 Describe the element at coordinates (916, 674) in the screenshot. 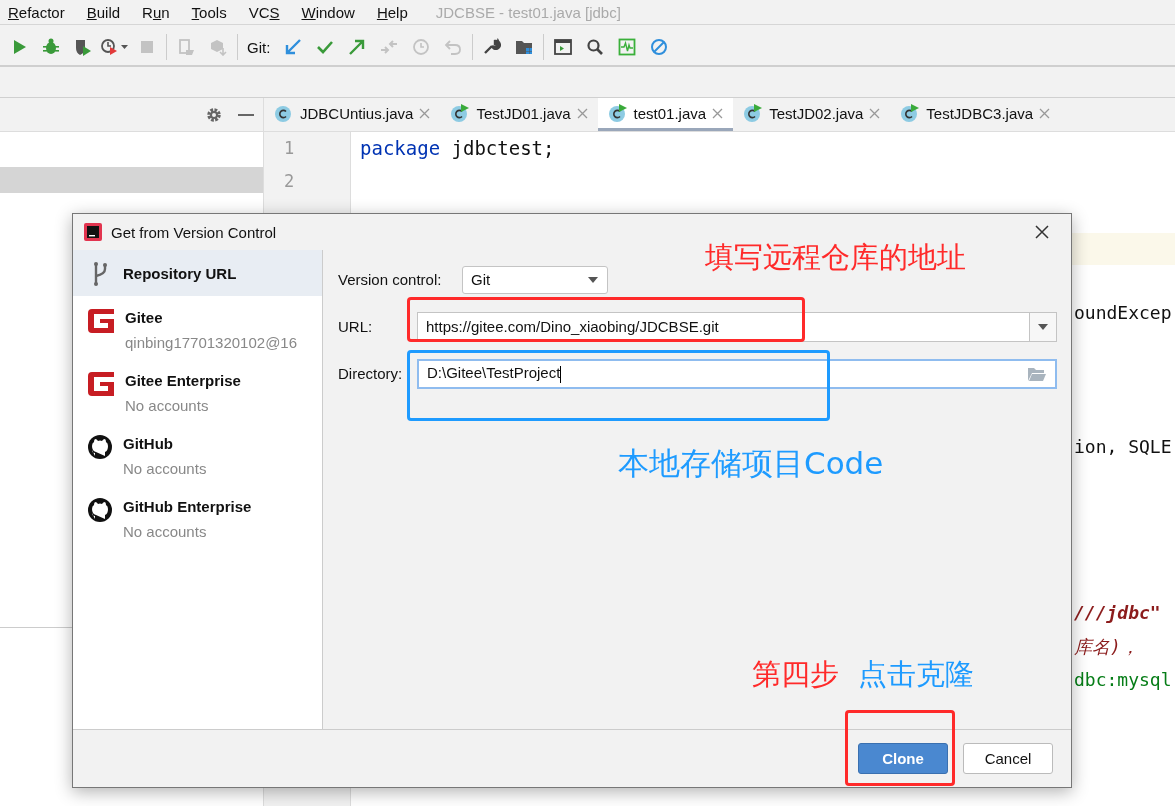

I see `annotation-text: 点击克隆` at that location.